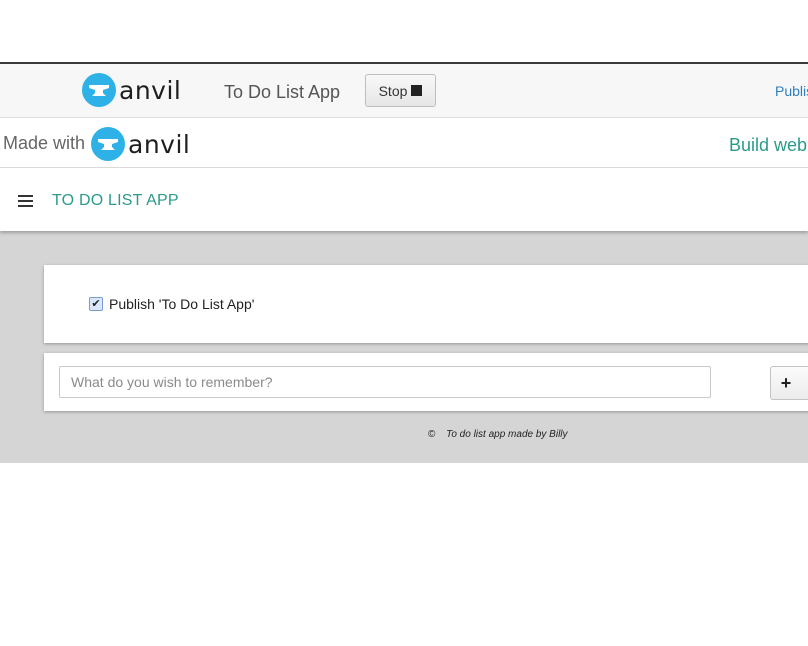  Describe the element at coordinates (115, 201) in the screenshot. I see `app-title: TO DO LIST APP` at that location.